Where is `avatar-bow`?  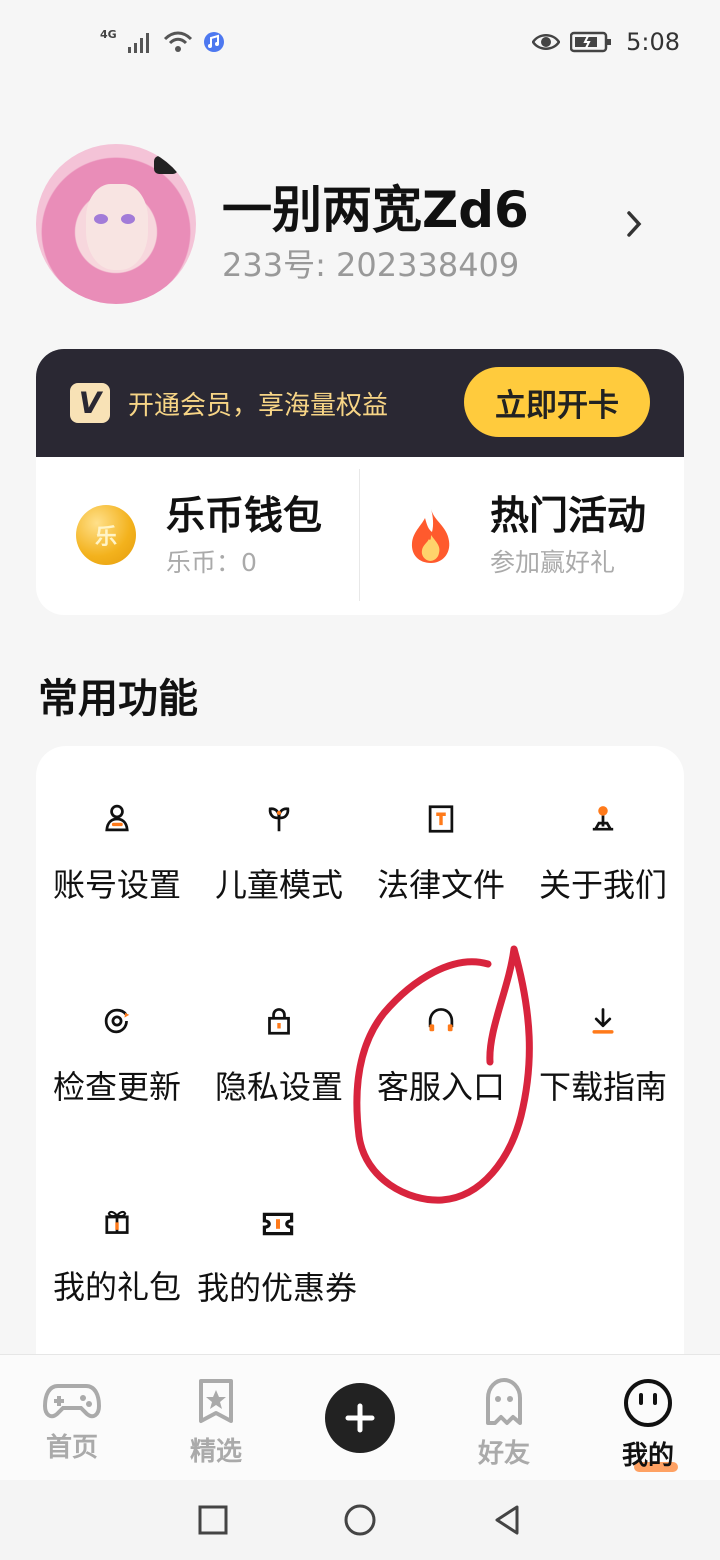
avatar-bow is located at coordinates (166, 165).